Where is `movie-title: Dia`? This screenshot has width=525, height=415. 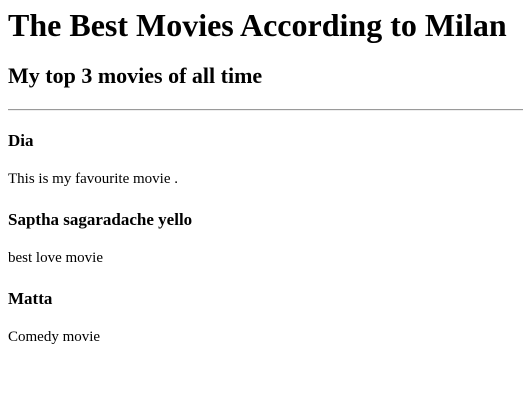
movie-title: Dia is located at coordinates (21, 140).